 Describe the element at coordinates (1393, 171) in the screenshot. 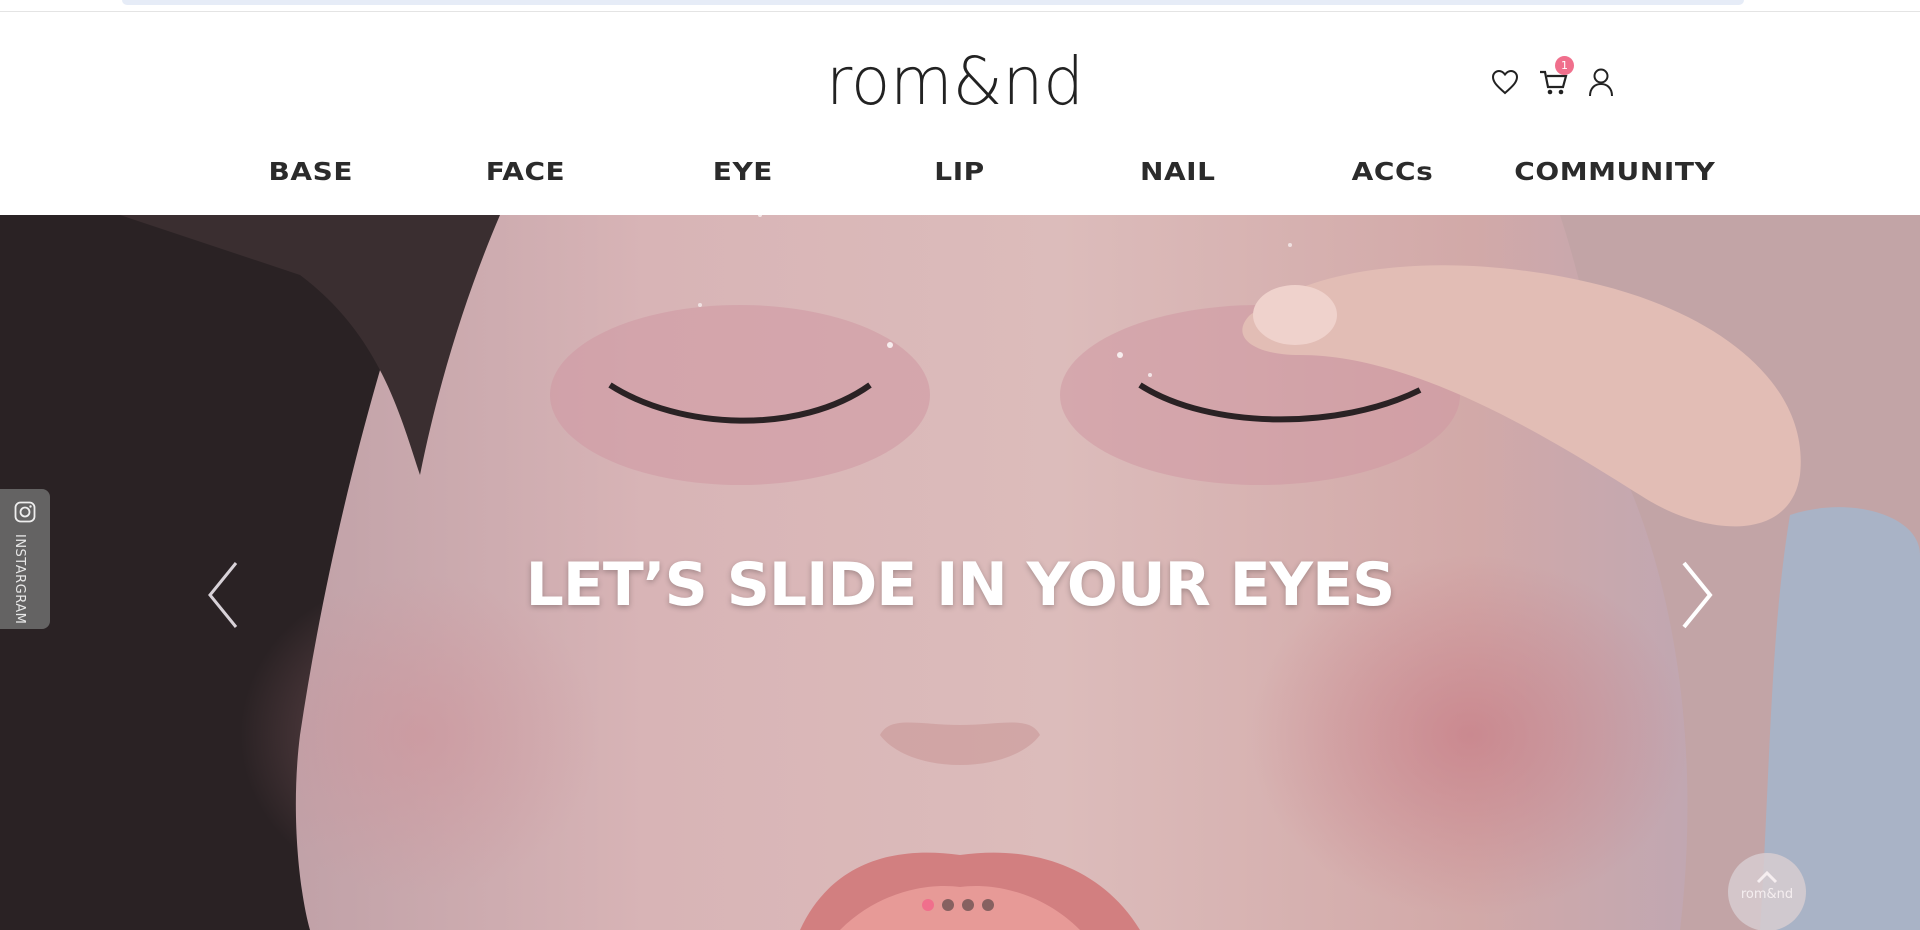

I see `nav-item-accs: ACCs` at that location.